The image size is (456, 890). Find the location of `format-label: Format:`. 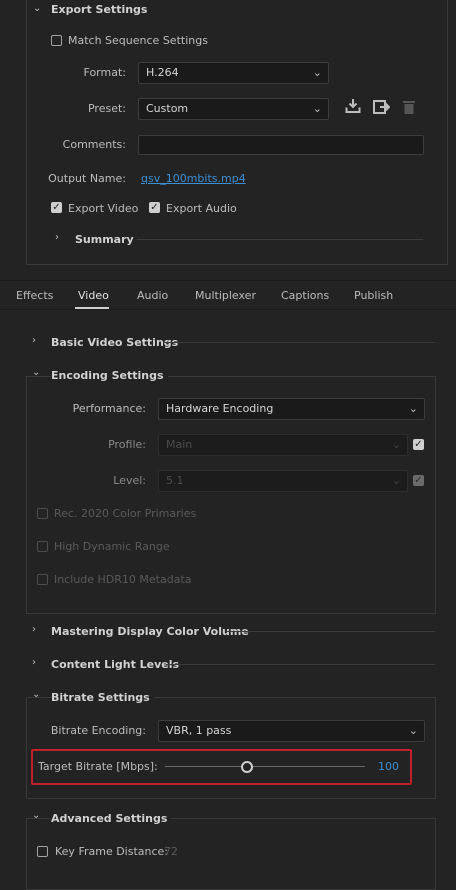

format-label: Format: is located at coordinates (104, 72).